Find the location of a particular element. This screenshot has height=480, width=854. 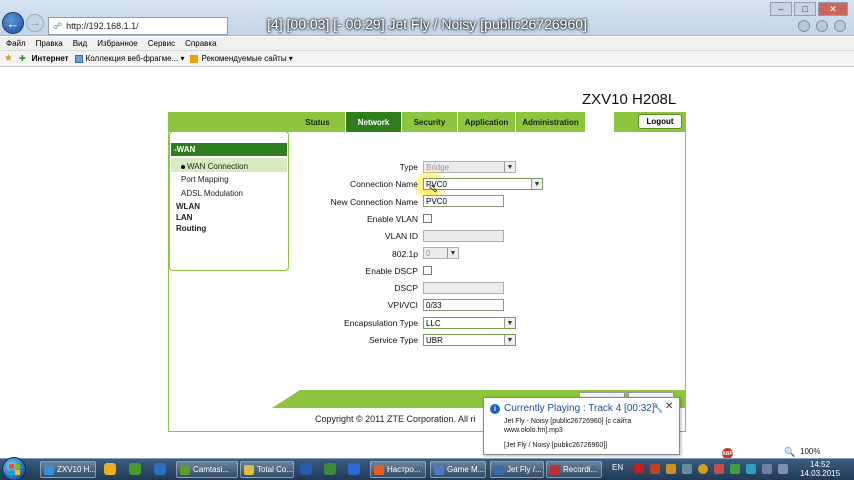

tab-status: Status is located at coordinates (318, 122).